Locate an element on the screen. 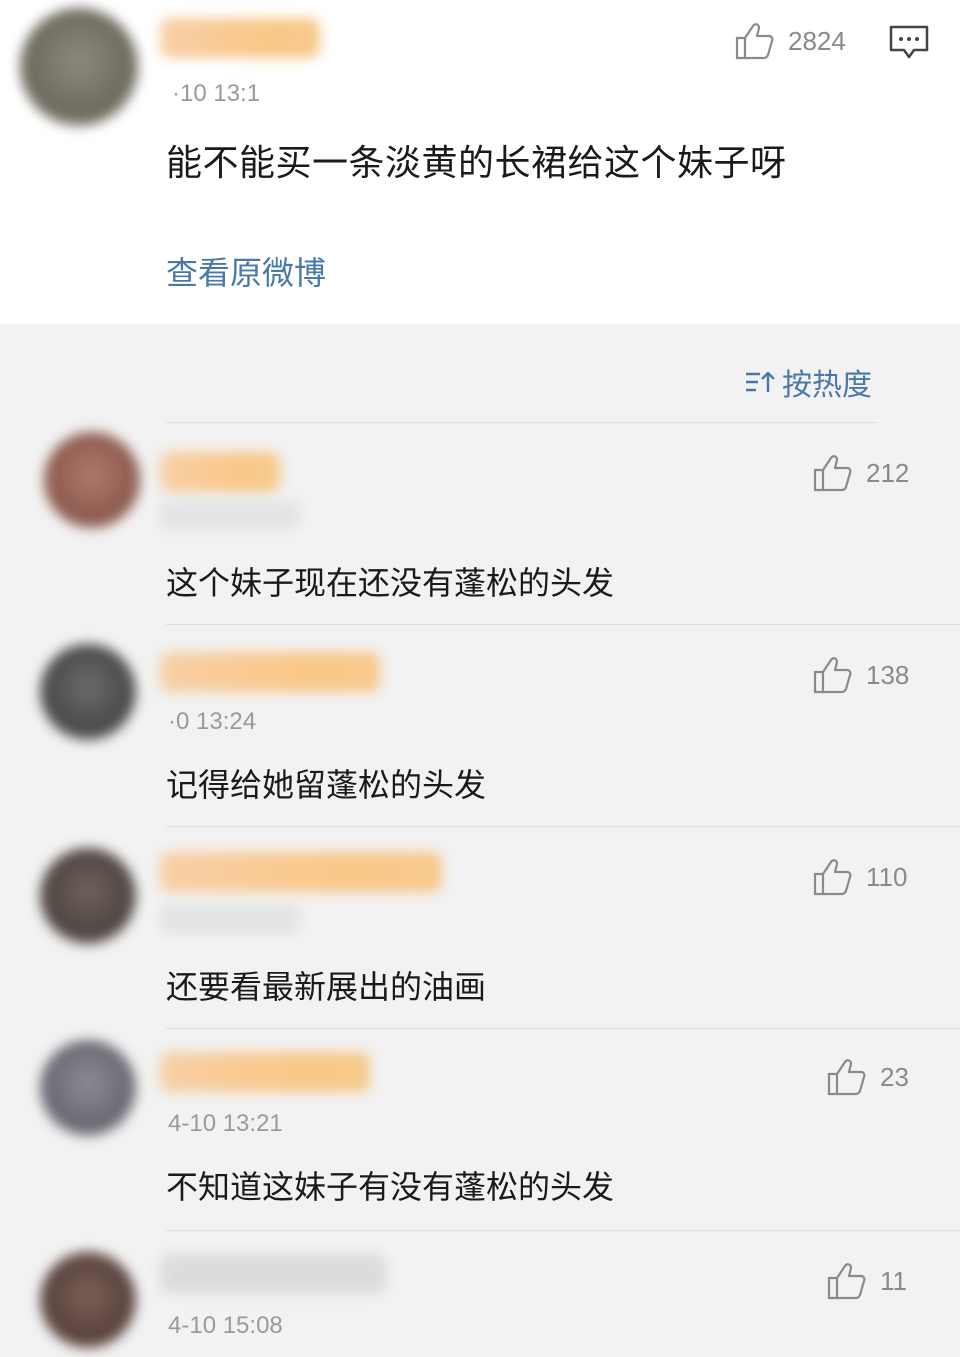 The width and height of the screenshot is (960, 1357). timestamp: ·10 13:1 is located at coordinates (216, 93).